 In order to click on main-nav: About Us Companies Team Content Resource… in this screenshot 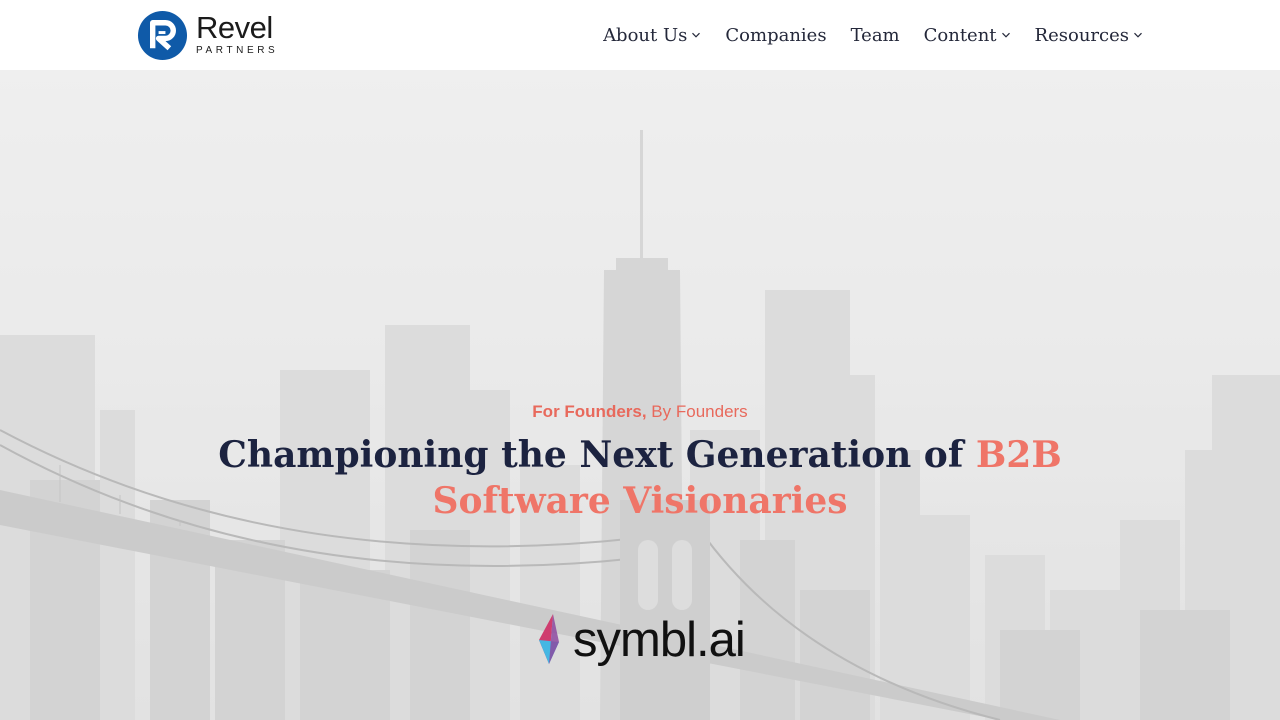, I will do `click(873, 35)`.